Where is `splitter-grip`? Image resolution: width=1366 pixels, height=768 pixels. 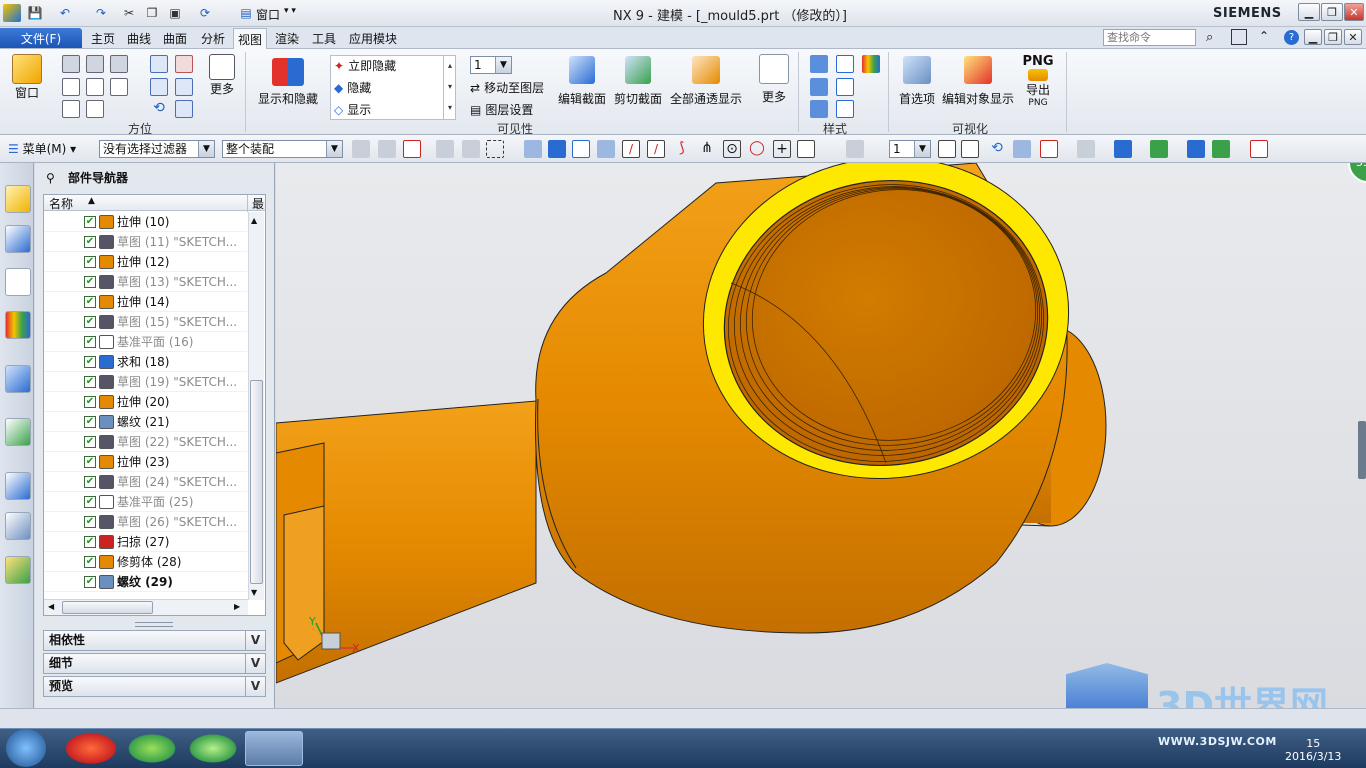
splitter-grip is located at coordinates (154, 624).